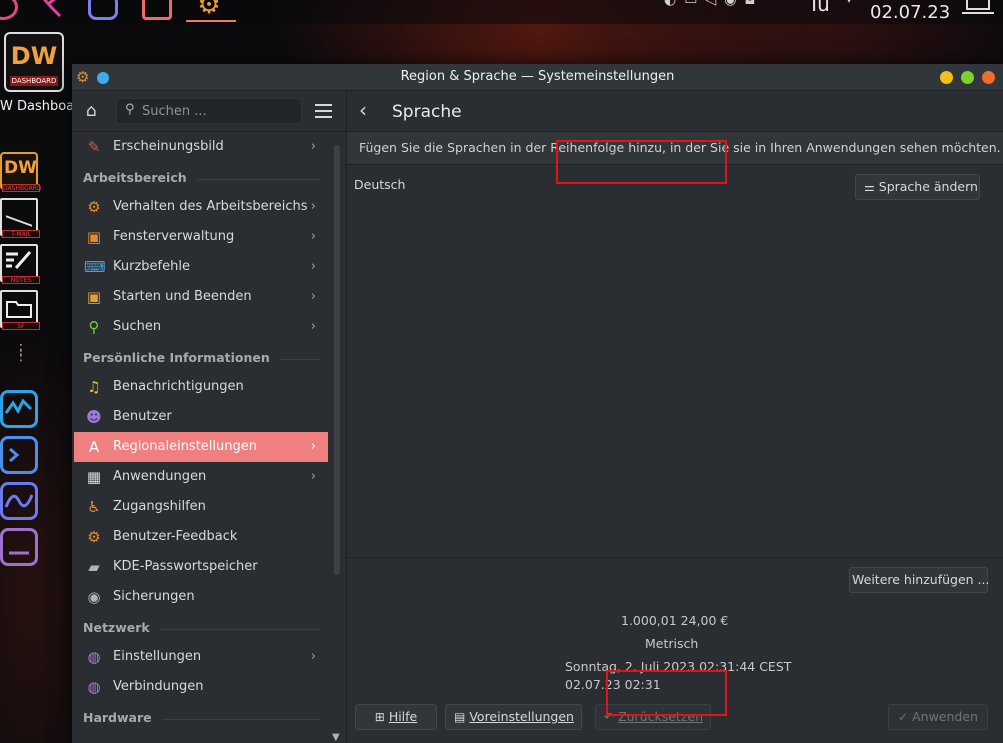  I want to click on sliders-icon: ⚌, so click(869, 187).